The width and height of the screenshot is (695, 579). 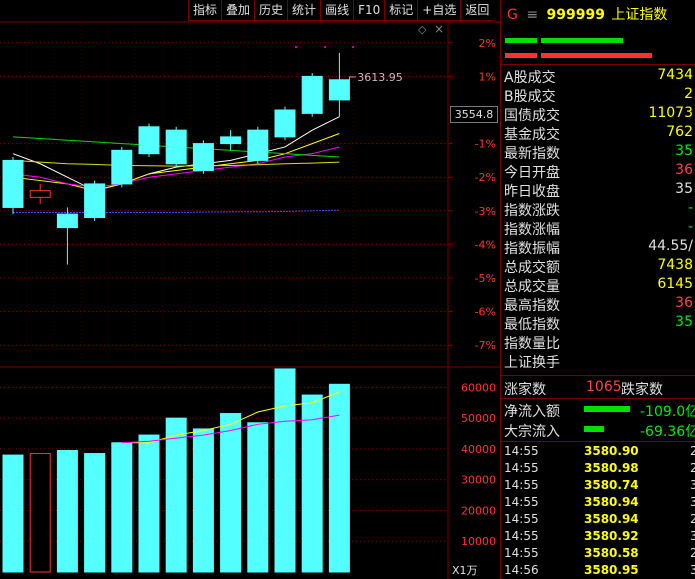 I want to click on stat-value: 7438, so click(x=675, y=265).